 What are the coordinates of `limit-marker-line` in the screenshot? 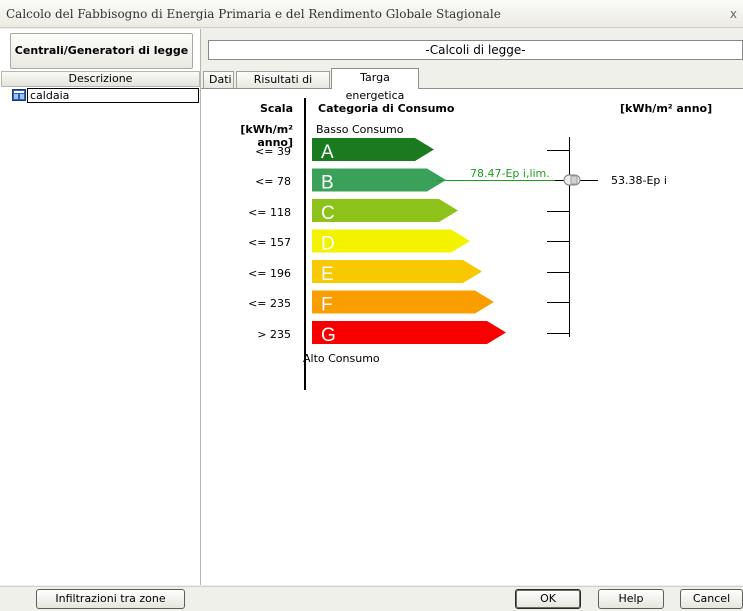 It's located at (496, 180).